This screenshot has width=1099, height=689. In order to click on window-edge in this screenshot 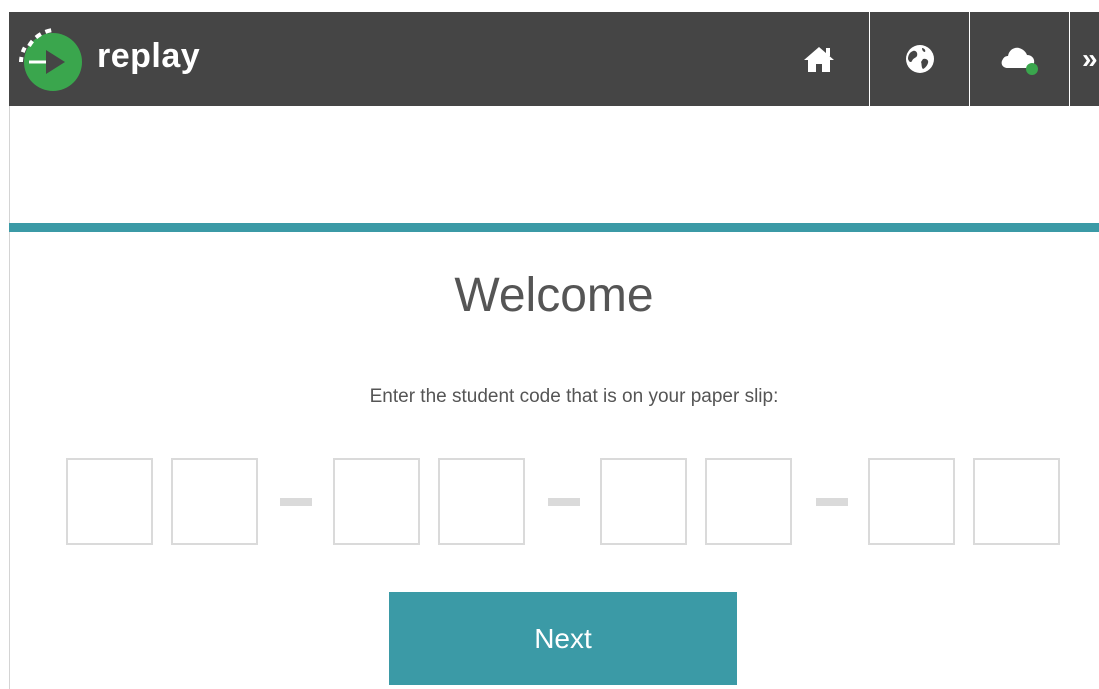, I will do `click(4, 344)`.